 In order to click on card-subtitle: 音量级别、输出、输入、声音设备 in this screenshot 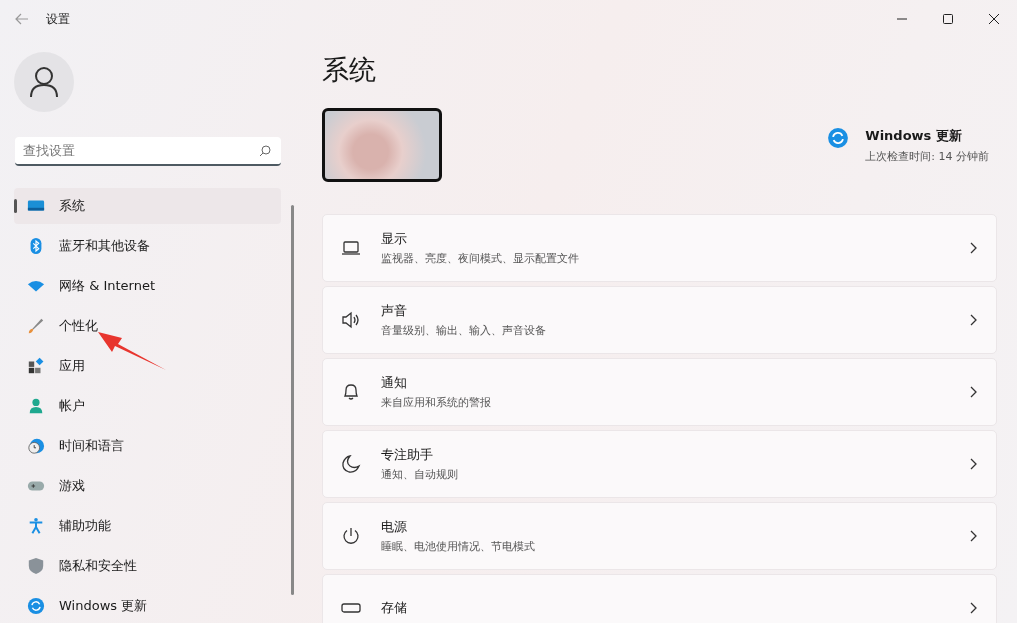, I will do `click(463, 330)`.